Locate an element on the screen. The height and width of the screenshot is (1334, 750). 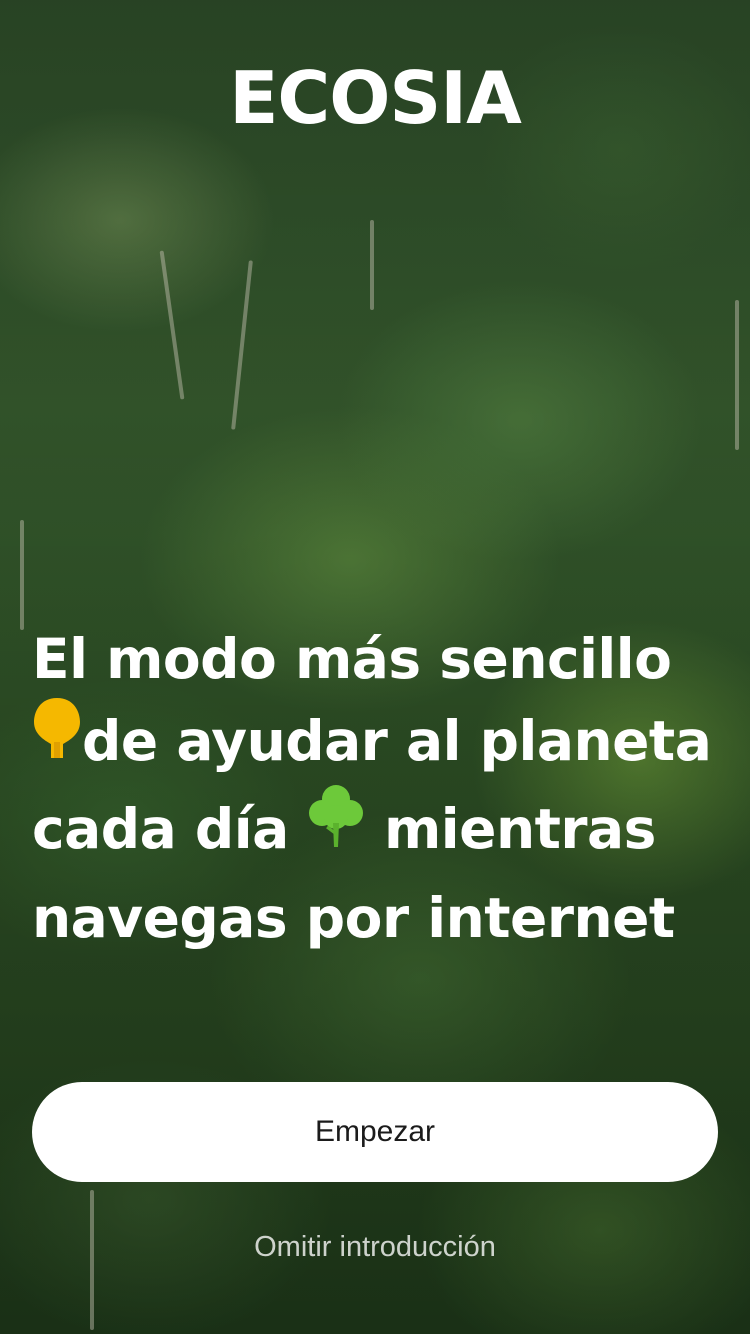
lightbulb-tree-icon is located at coordinates (57, 739).